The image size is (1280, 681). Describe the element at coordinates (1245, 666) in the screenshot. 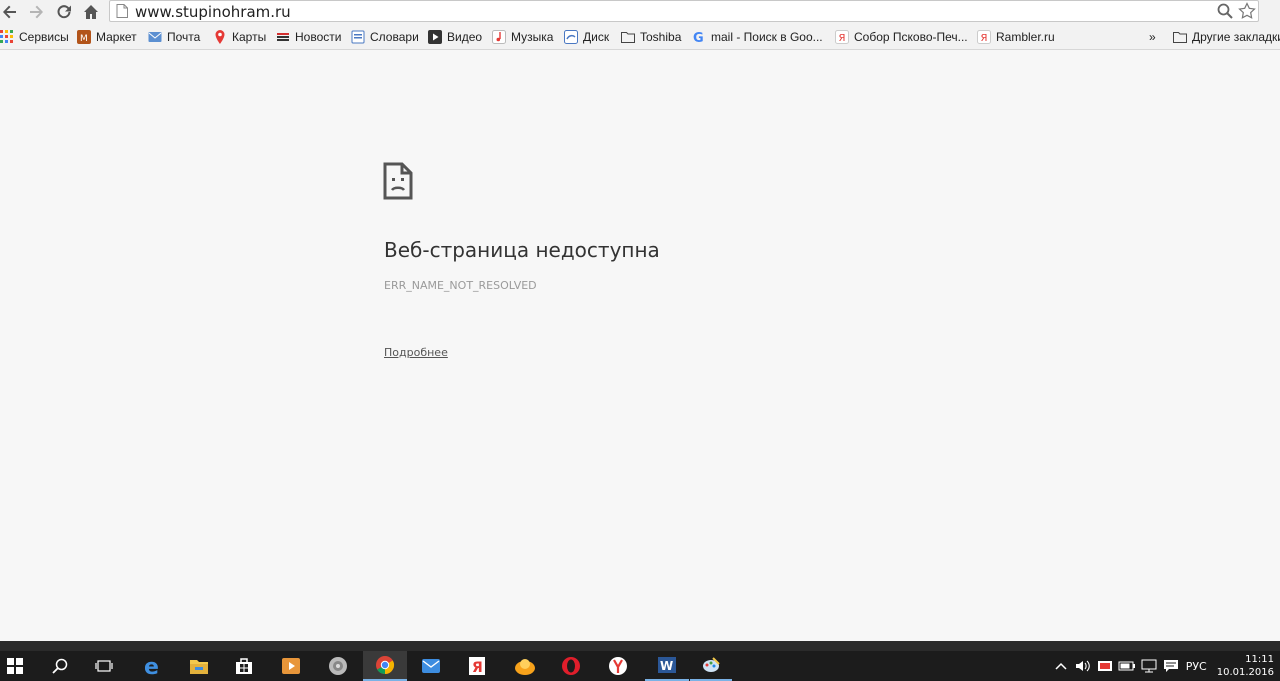

I see `clock: 11:11 10.01.2016` at that location.